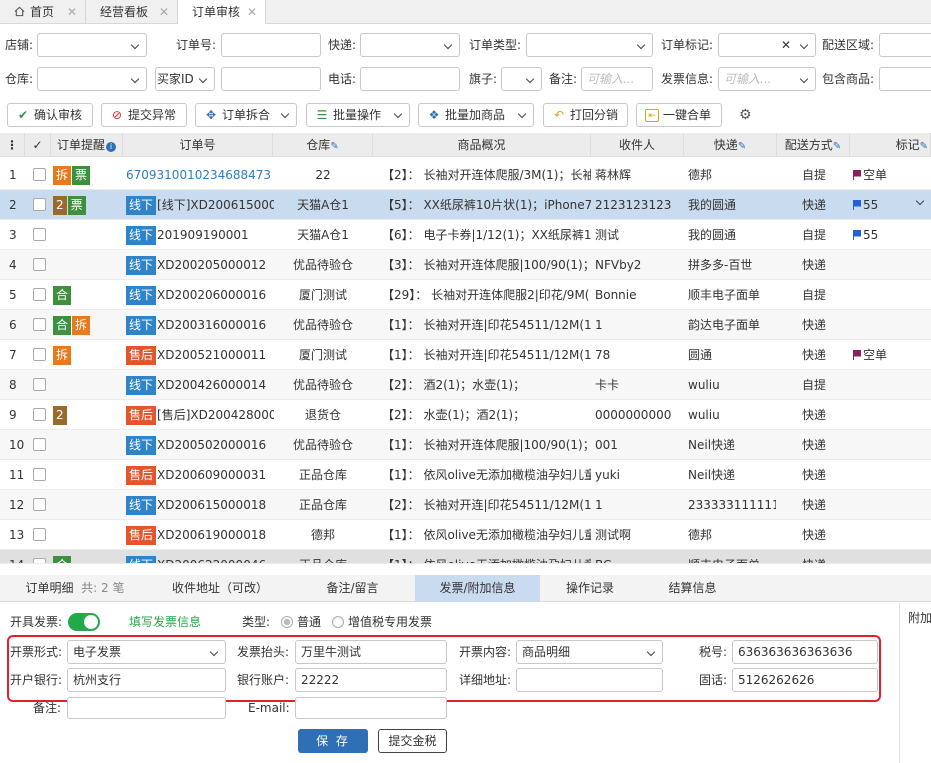  I want to click on fill-invoice-link: 填写发票信息, so click(165, 622).